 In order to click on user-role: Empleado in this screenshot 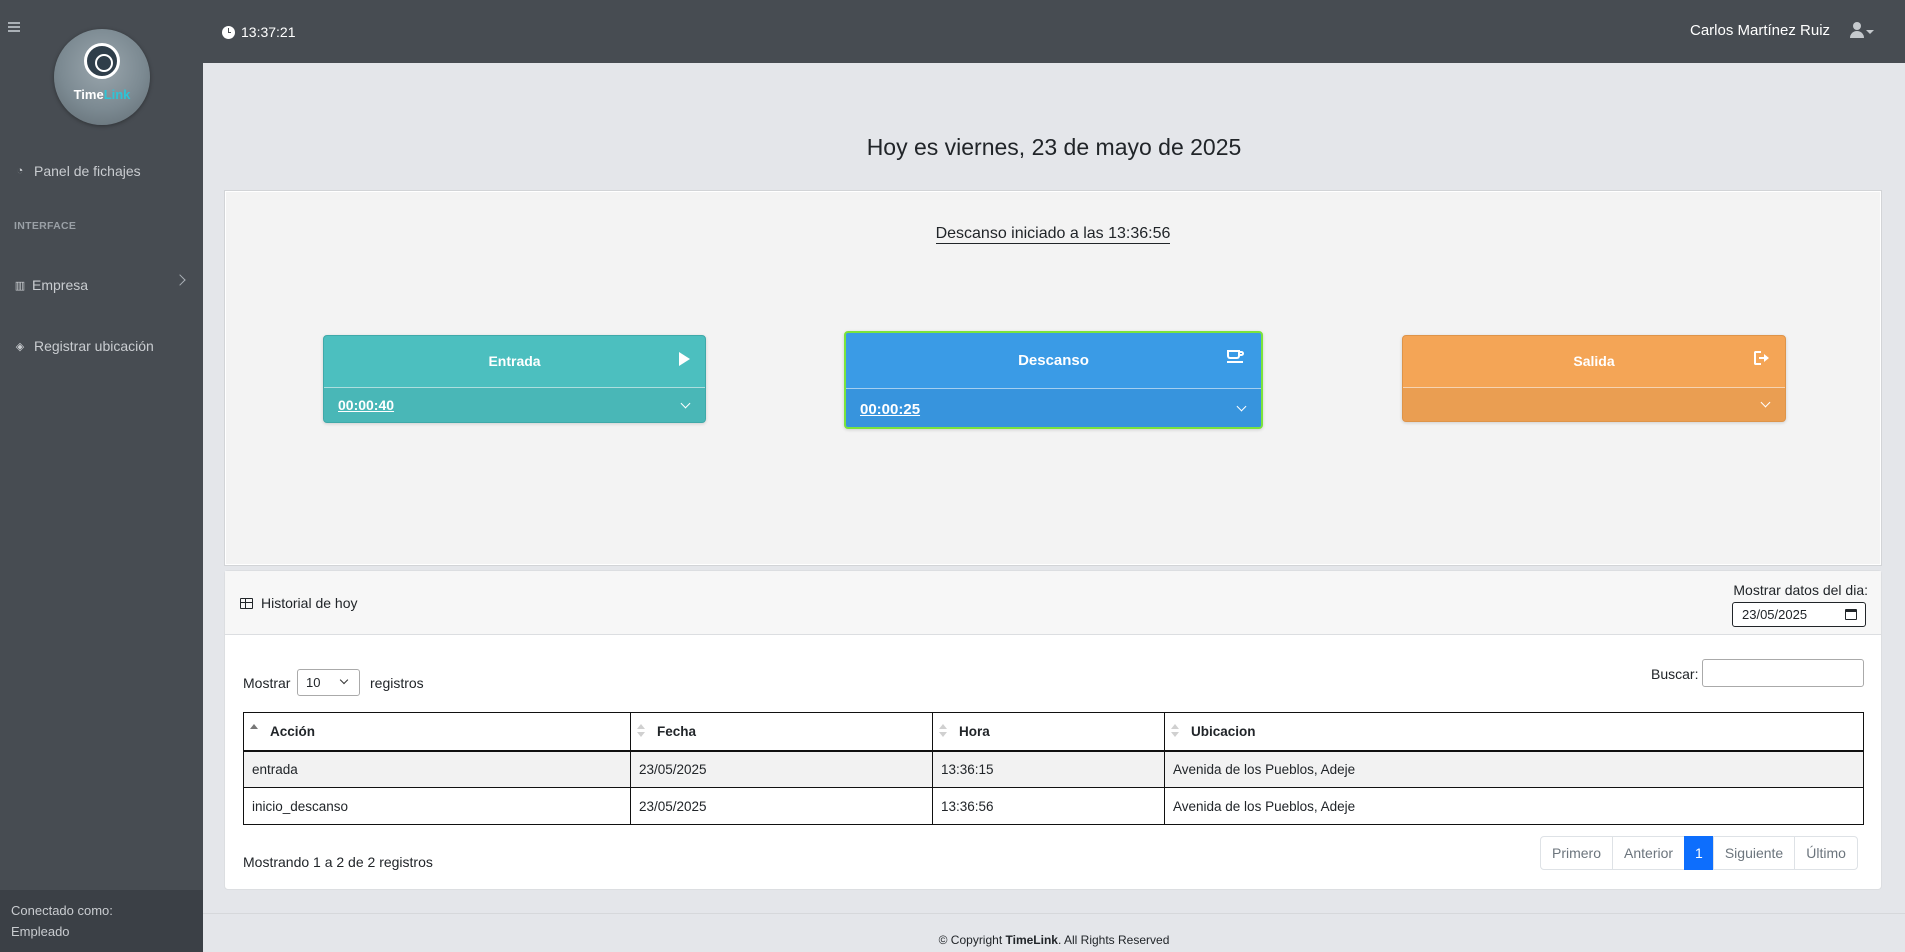, I will do `click(40, 931)`.